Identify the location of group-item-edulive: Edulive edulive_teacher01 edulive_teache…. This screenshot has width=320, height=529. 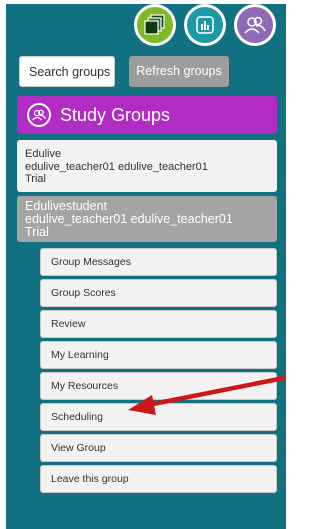
(147, 166).